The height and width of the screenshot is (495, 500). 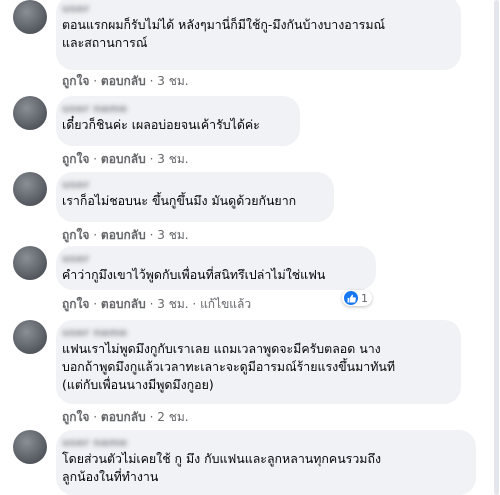 I want to click on reaction-count: 1, so click(x=364, y=298).